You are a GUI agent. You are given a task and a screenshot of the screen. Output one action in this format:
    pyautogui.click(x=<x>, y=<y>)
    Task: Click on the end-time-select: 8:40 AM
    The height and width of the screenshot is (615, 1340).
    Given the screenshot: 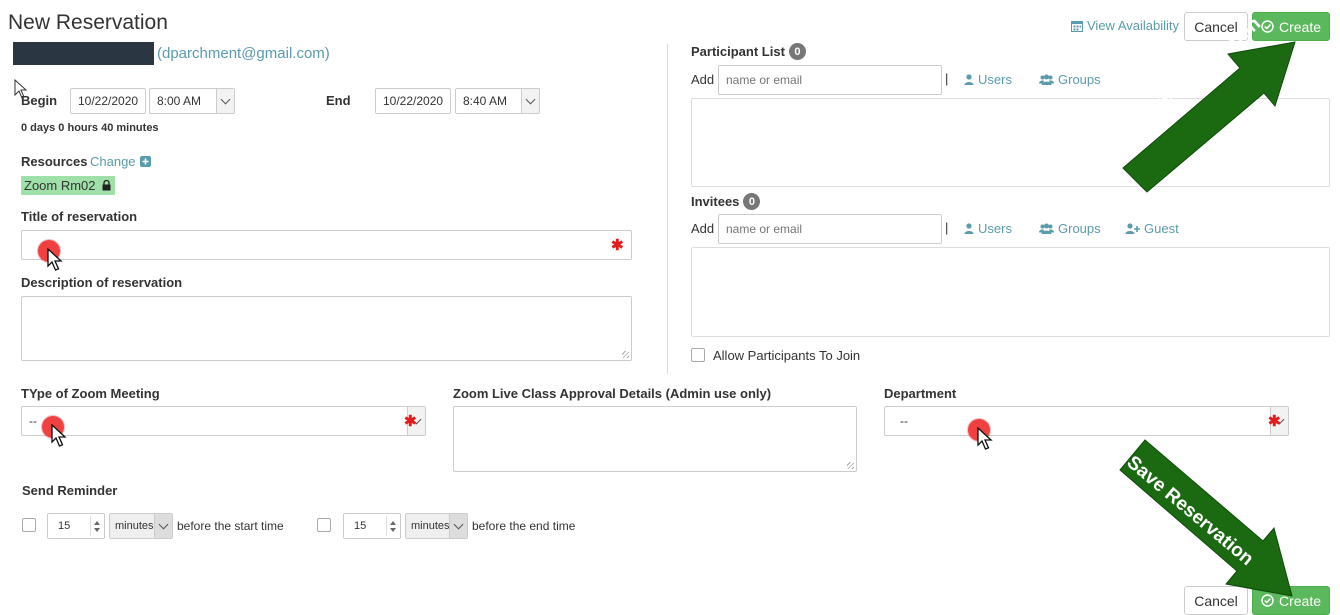 What is the action you would take?
    pyautogui.click(x=497, y=101)
    